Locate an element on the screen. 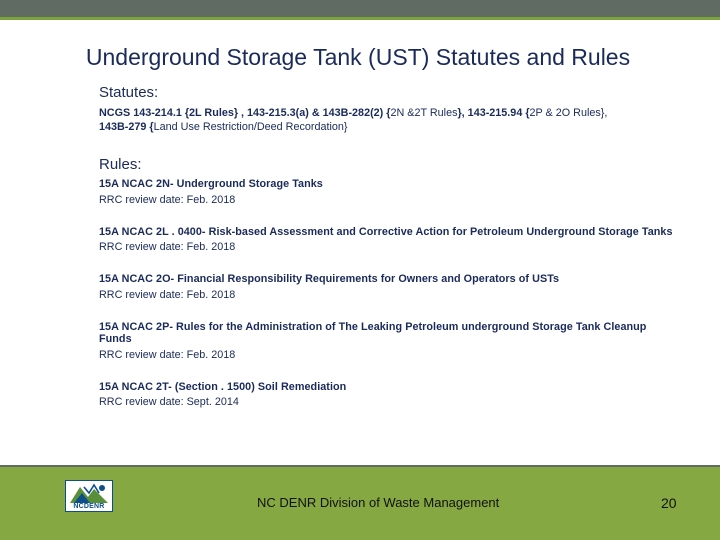 Image resolution: width=720 pixels, height=540 pixels. statutes-heading: Statutes: is located at coordinates (129, 92).